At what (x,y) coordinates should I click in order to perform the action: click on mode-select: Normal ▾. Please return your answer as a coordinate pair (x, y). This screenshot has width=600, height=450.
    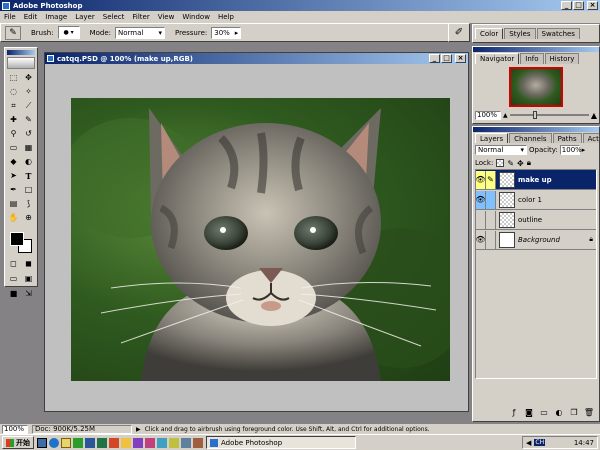
    Looking at the image, I should click on (140, 32).